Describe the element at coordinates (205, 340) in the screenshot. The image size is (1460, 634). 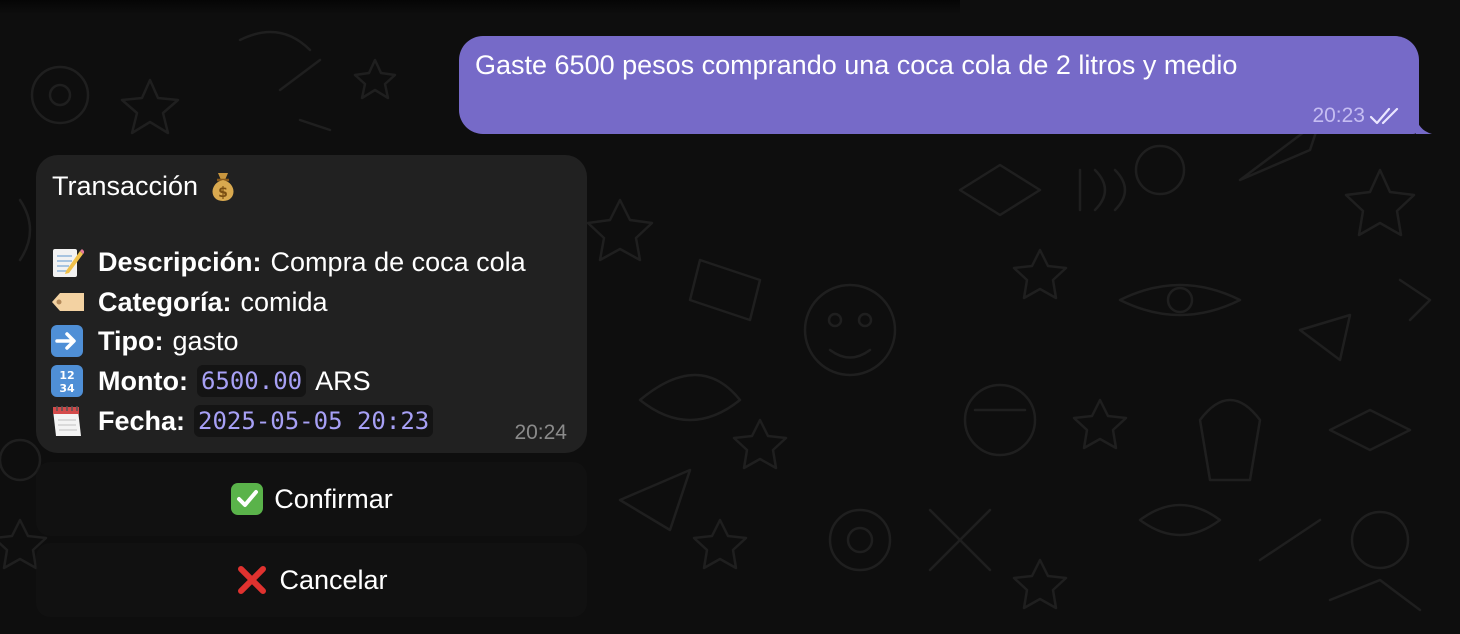
I see `tipo-value: gasto` at that location.